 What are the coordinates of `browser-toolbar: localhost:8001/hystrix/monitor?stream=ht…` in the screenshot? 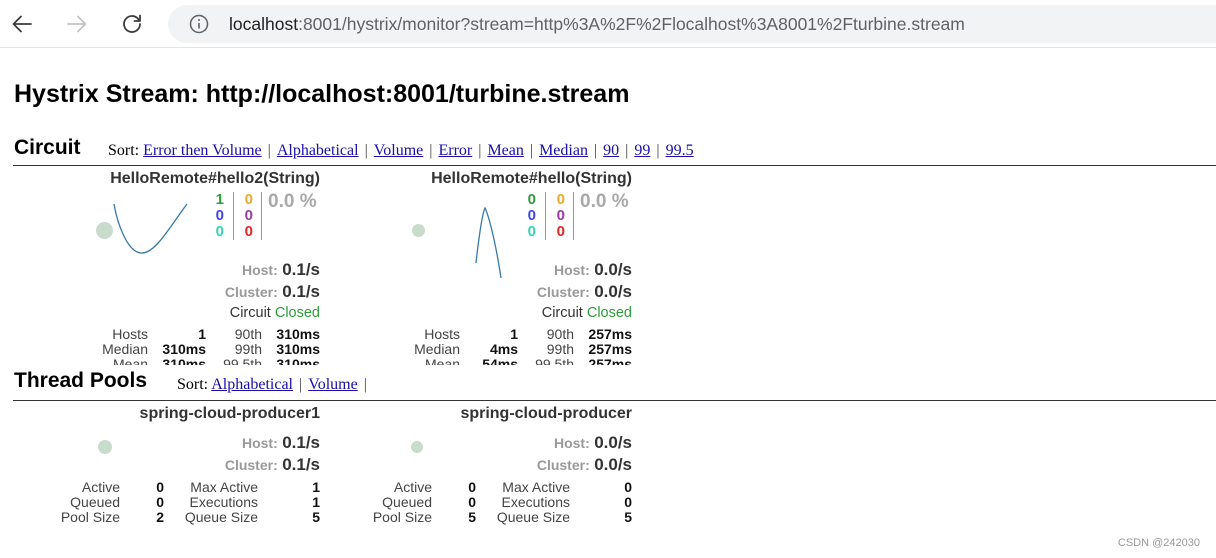 It's located at (608, 24).